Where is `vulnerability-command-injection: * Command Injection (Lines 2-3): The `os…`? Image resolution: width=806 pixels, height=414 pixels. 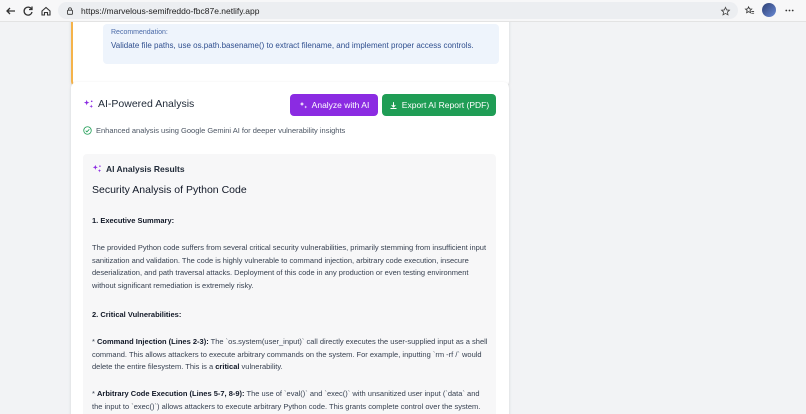 vulnerability-command-injection: * Command Injection (Lines 2-3): The `os… is located at coordinates (290, 354).